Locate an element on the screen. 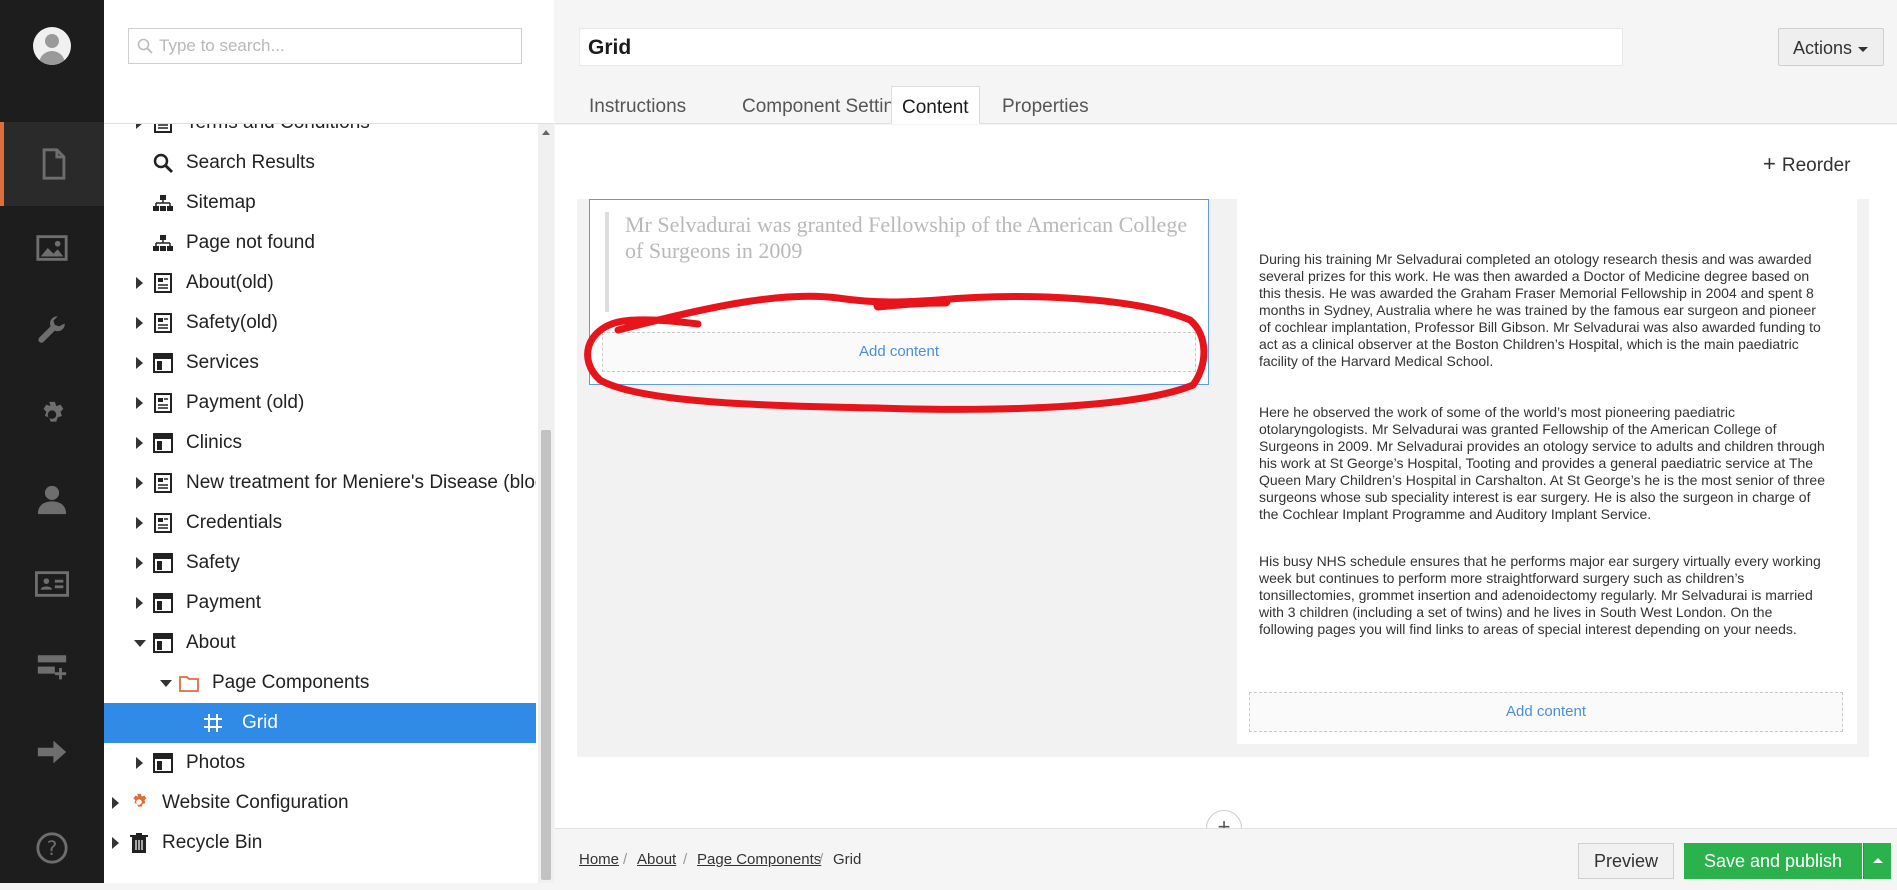  wrench-icon is located at coordinates (52, 332).